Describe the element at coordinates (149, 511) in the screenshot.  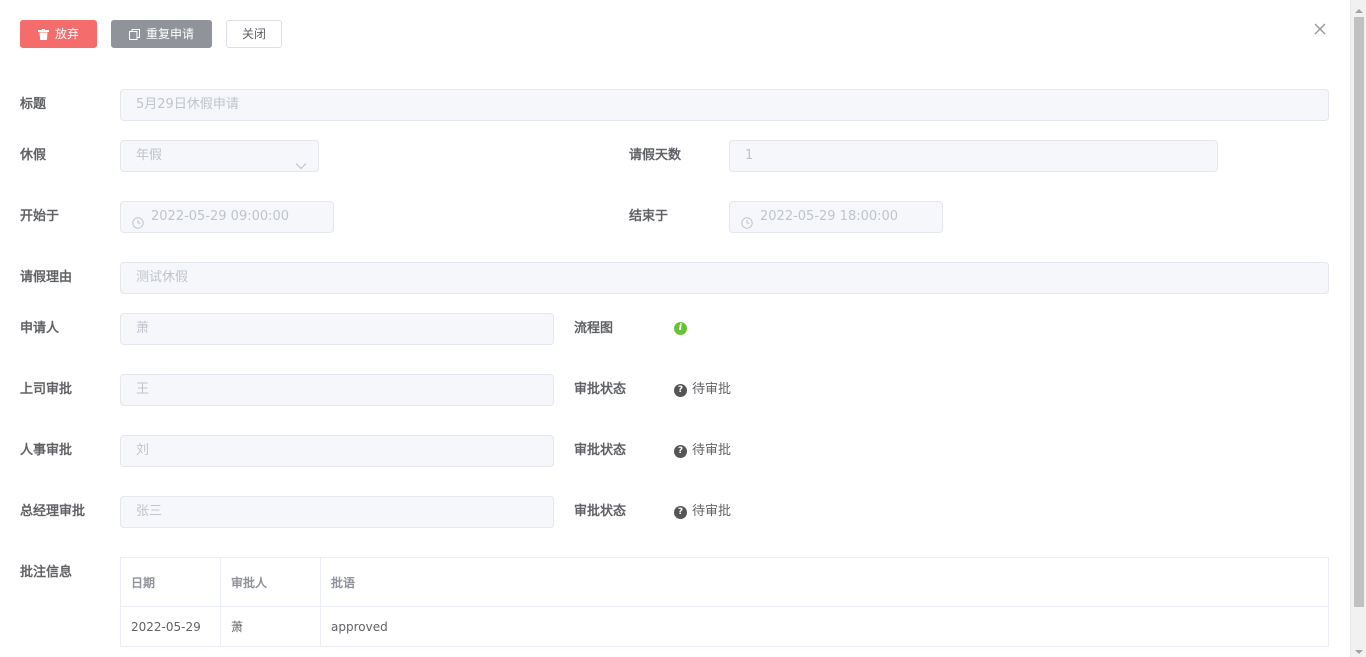
I see `gm-value: 张三` at that location.